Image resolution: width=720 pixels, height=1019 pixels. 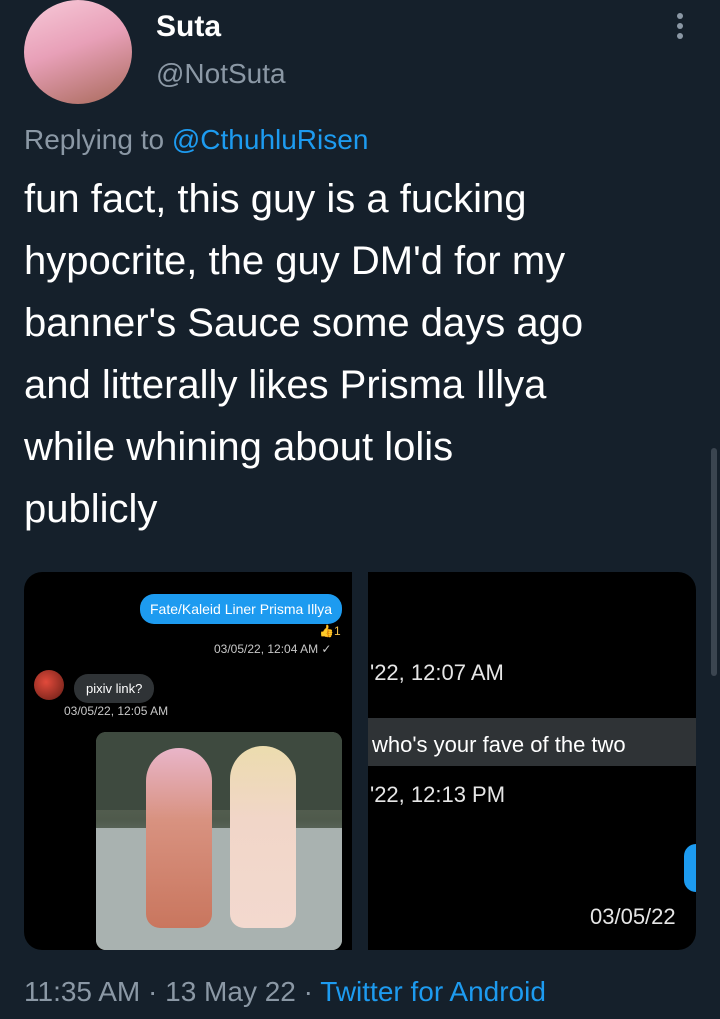 I want to click on dm-sent-bubble: Fate/Kaleid Liner Prisma Illya, so click(x=241, y=609).